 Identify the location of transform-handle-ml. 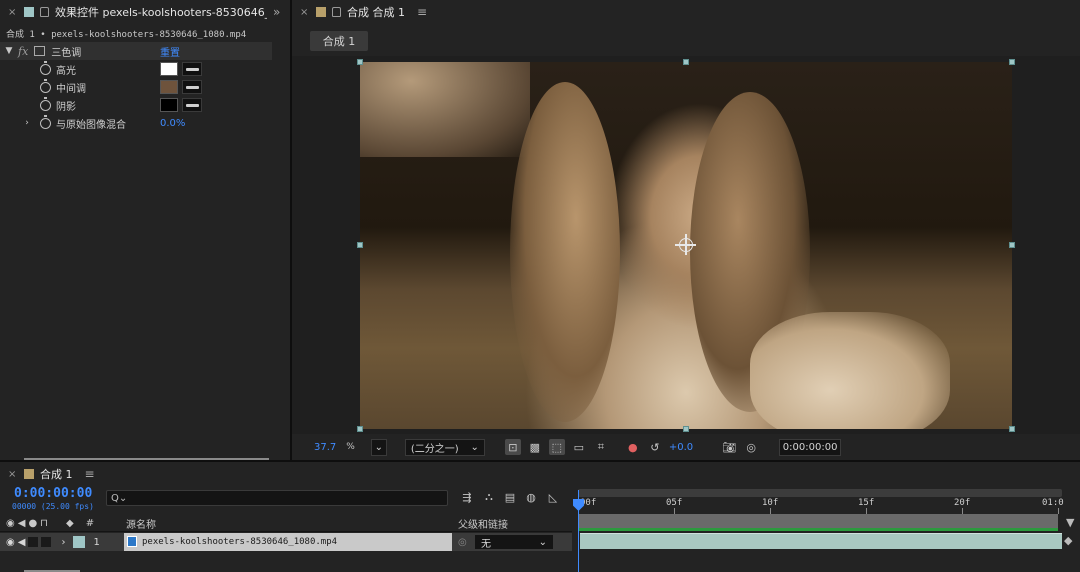
(360, 245).